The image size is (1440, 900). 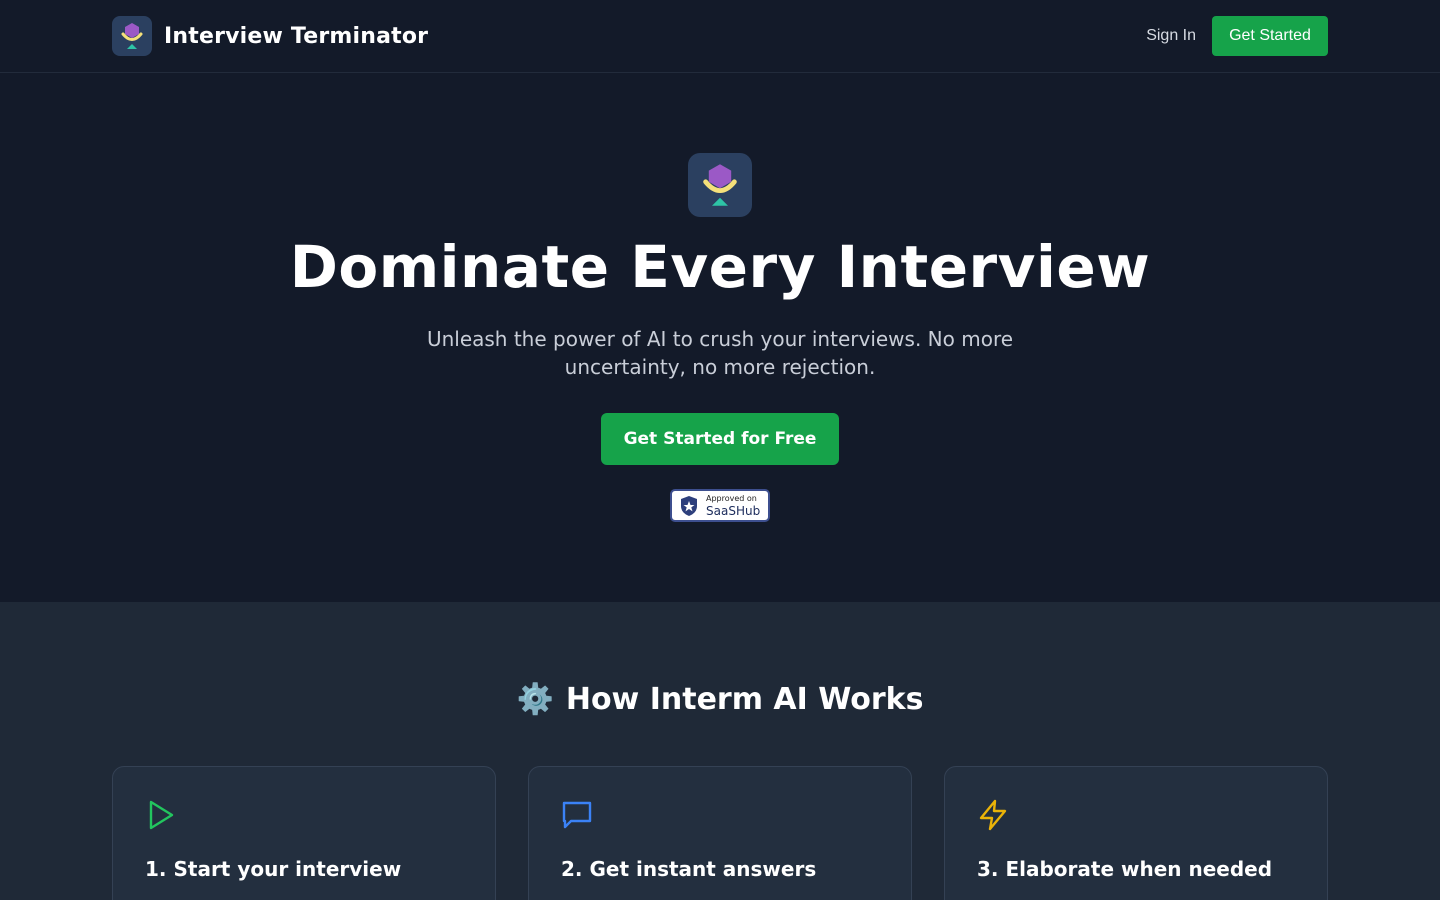 I want to click on message-icon, so click(x=577, y=815).